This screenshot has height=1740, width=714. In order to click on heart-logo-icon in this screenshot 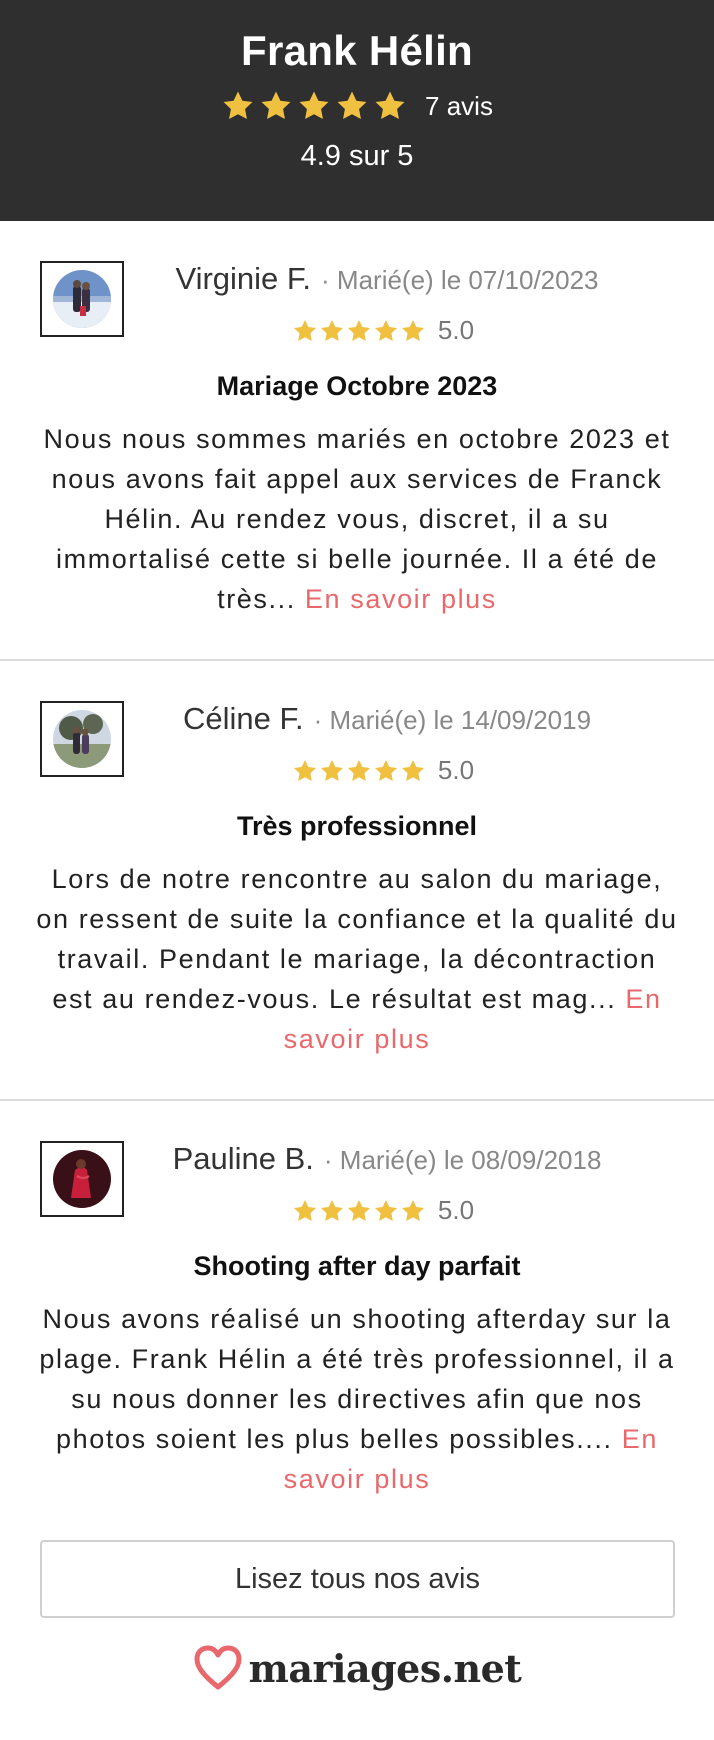, I will do `click(218, 1667)`.